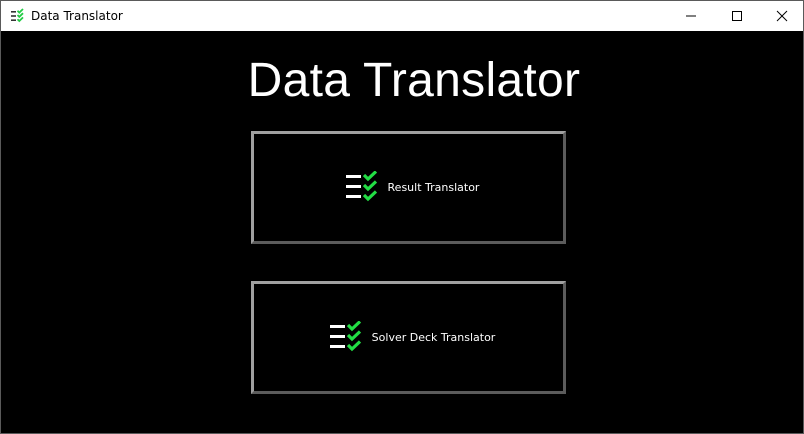 This screenshot has height=434, width=804. What do you see at coordinates (414, 80) in the screenshot?
I see `page-title: Data Translator` at bounding box center [414, 80].